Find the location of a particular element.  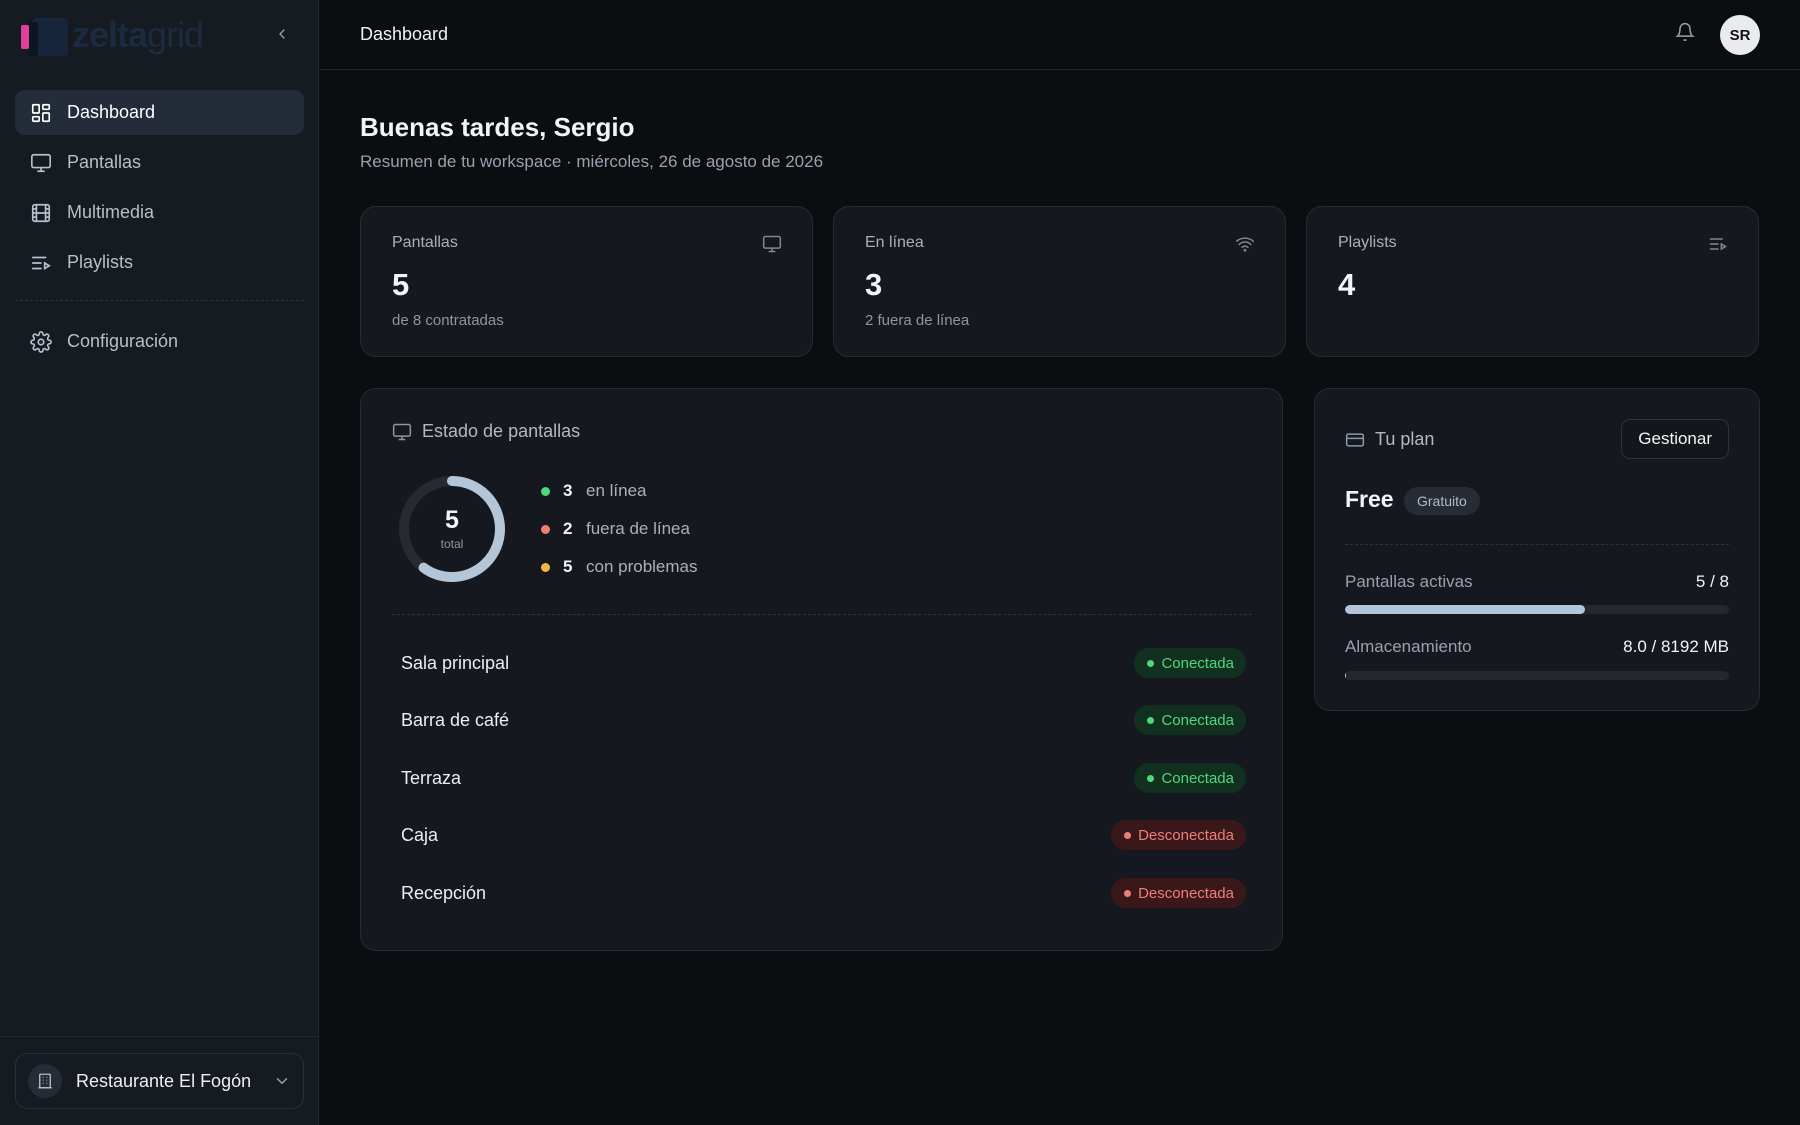

chevron-left-icon is located at coordinates (282, 34).